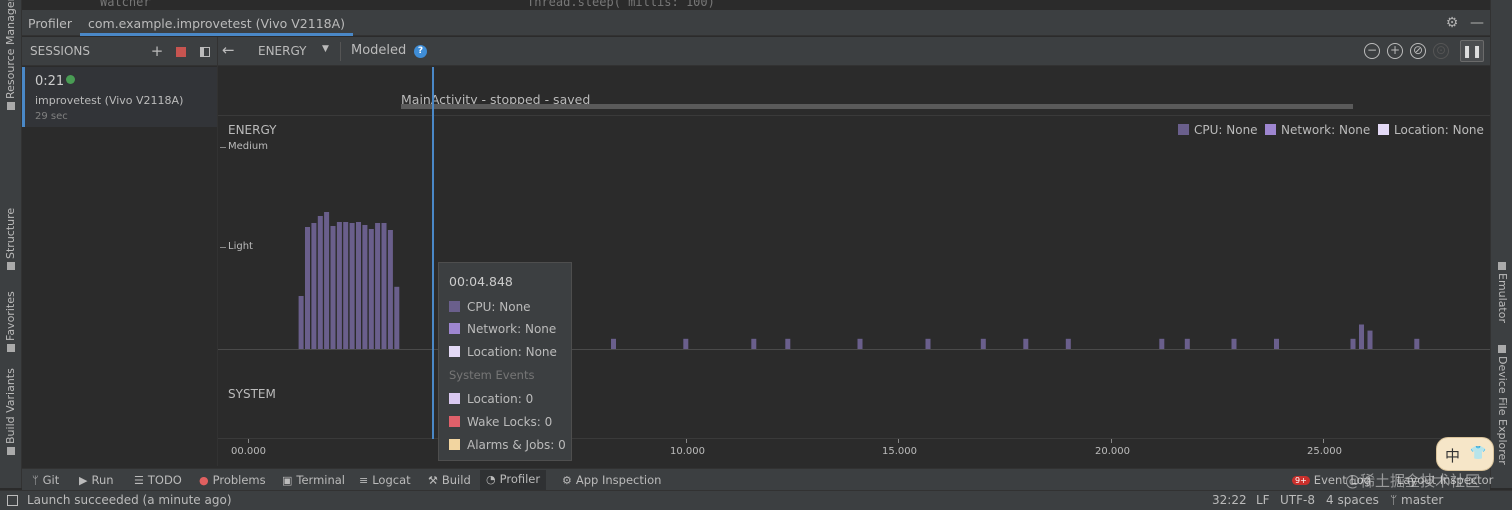  I want to click on star-icon, so click(11, 348).